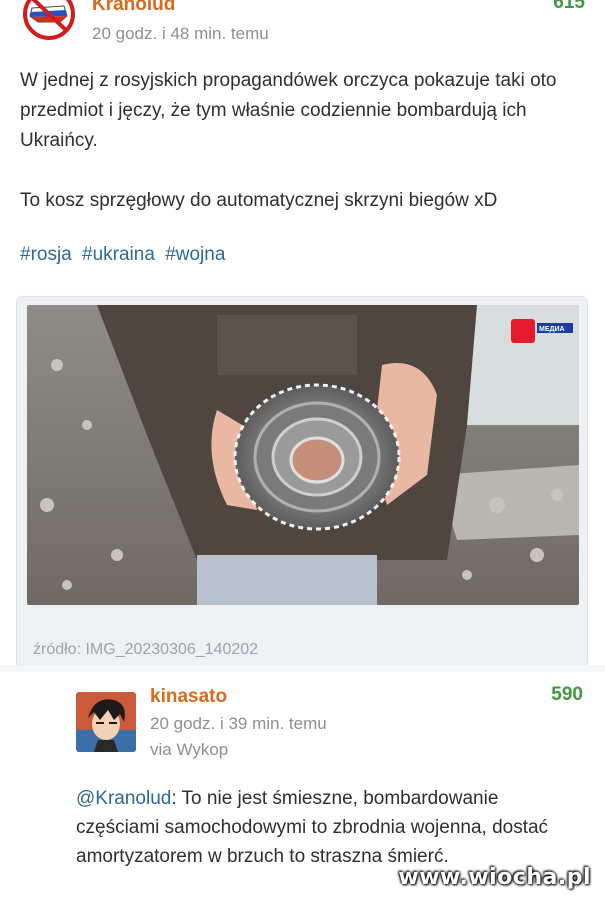  I want to click on tag-link: #ukraina, so click(118, 254).